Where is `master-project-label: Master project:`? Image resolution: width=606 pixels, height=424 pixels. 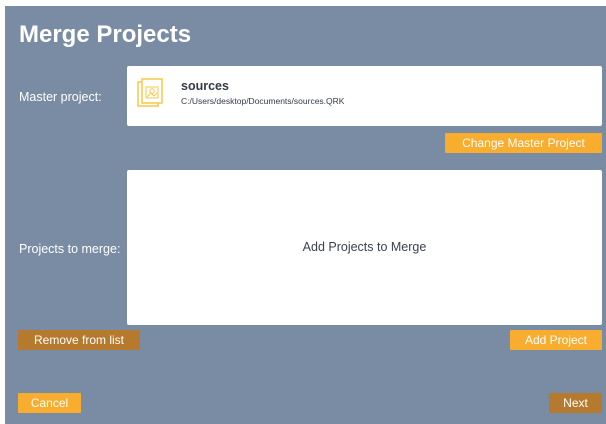
master-project-label: Master project: is located at coordinates (60, 97).